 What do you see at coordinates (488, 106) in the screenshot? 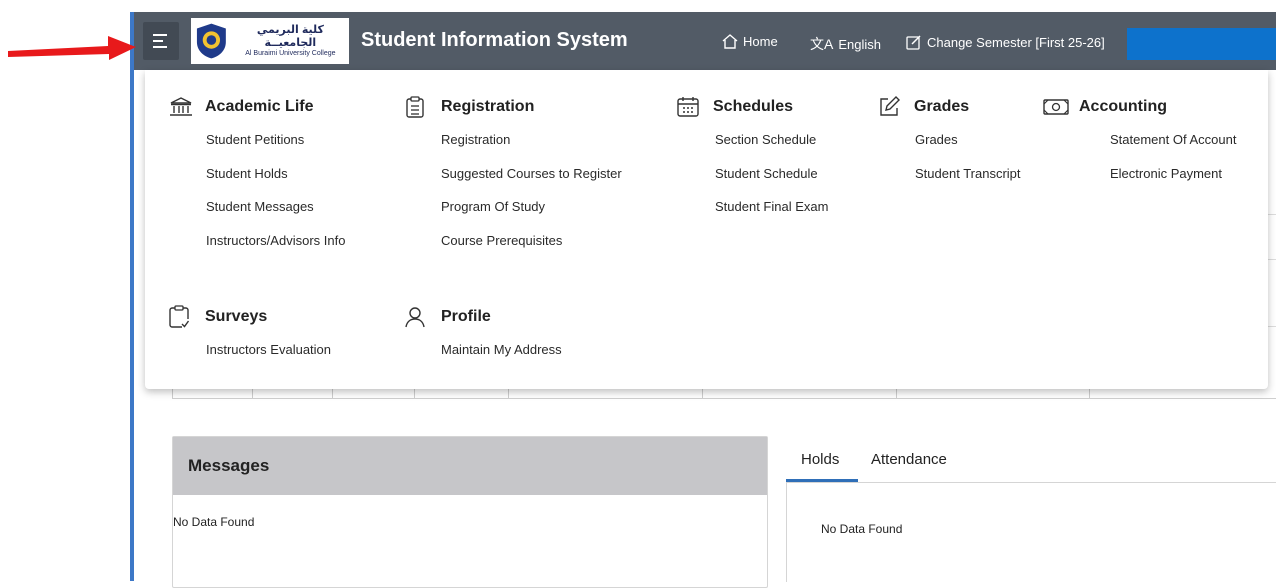
I see `menu-group-title: Registration` at bounding box center [488, 106].